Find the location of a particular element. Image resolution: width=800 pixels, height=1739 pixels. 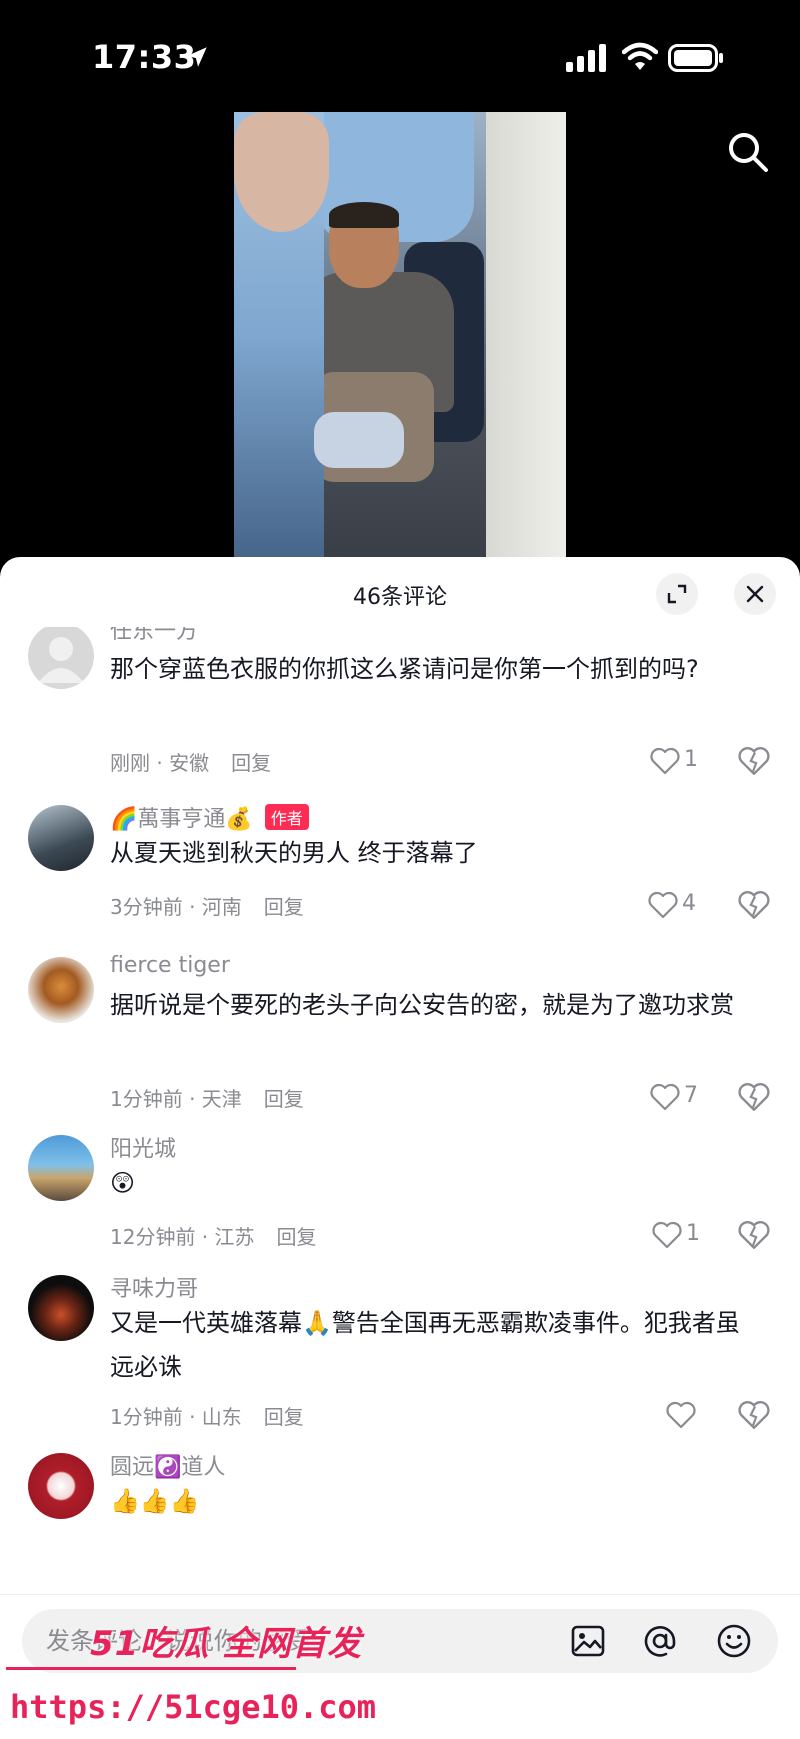

watermark-underline is located at coordinates (151, 1668).